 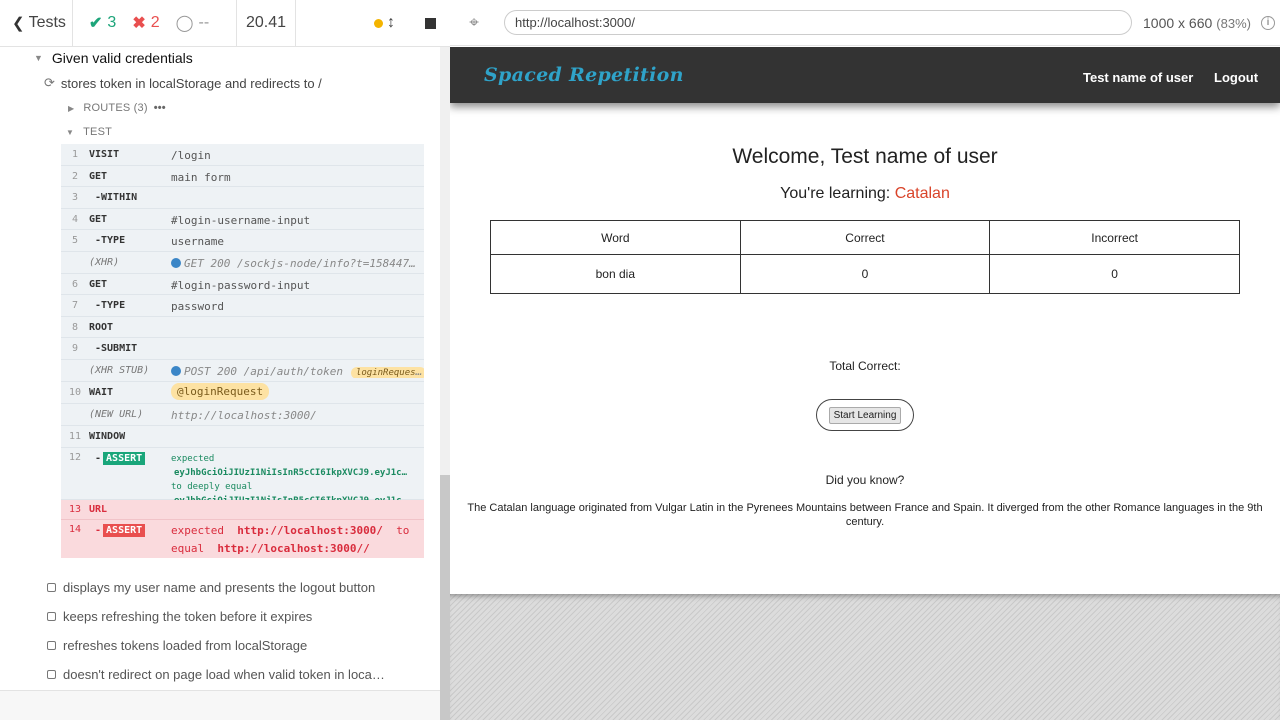 I want to click on command-number: 6, so click(x=75, y=284).